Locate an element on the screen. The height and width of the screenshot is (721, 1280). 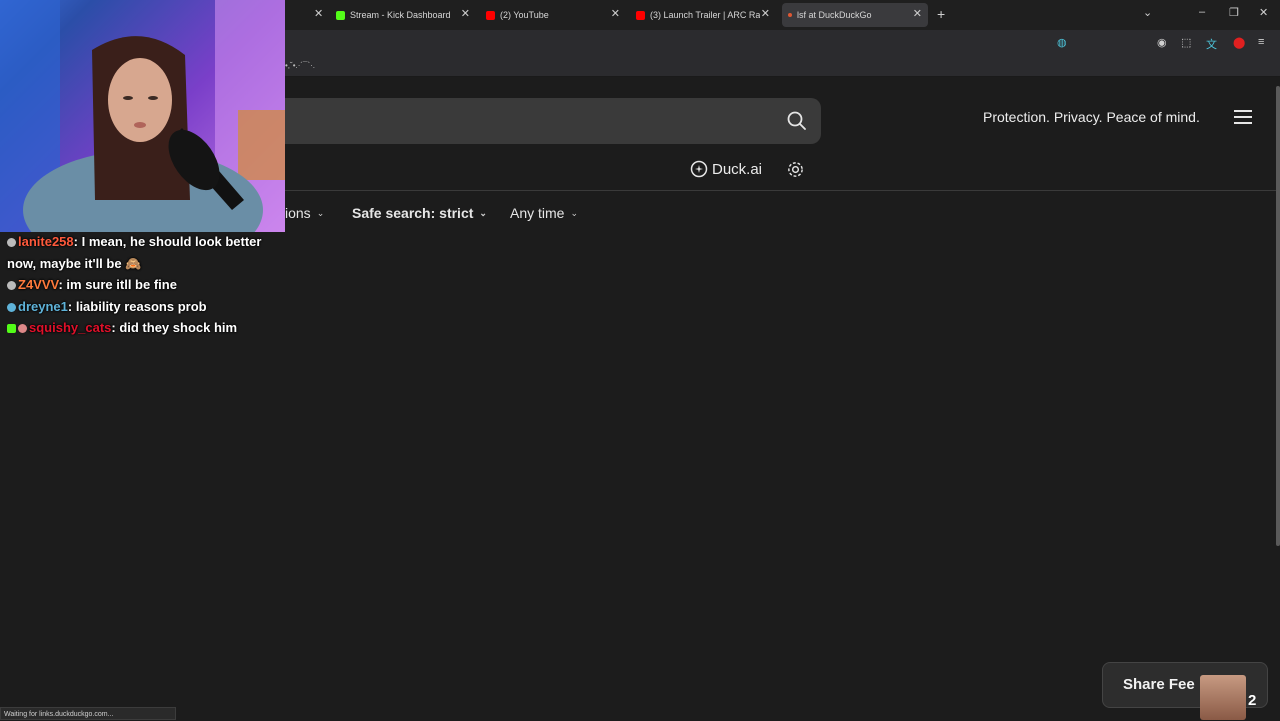
chat-username: squishy_cats is located at coordinates (70, 327).